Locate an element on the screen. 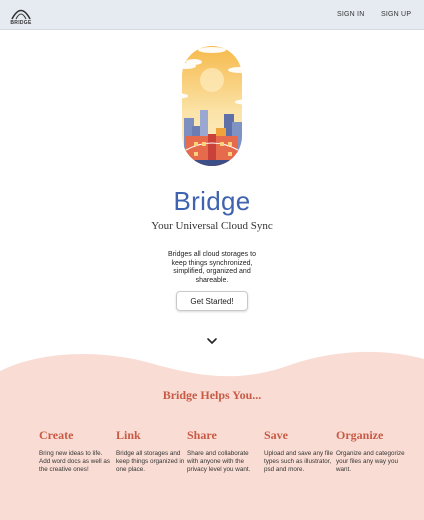 This screenshot has height=520, width=424. sign-up-link: SIGN UP is located at coordinates (396, 14).